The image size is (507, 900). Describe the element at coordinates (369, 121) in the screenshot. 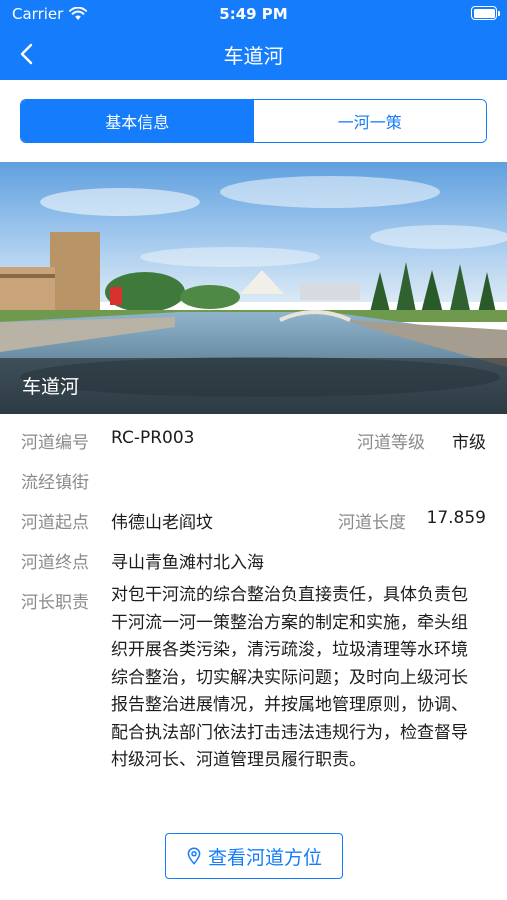

I see `tab-river-policy: 一河一策` at that location.